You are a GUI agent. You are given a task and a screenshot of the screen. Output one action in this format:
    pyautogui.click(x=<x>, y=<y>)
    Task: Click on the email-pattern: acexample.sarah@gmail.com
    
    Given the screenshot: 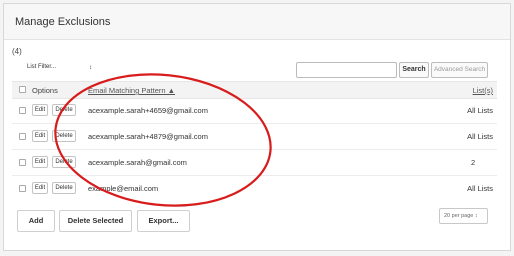 What is the action you would take?
    pyautogui.click(x=137, y=162)
    